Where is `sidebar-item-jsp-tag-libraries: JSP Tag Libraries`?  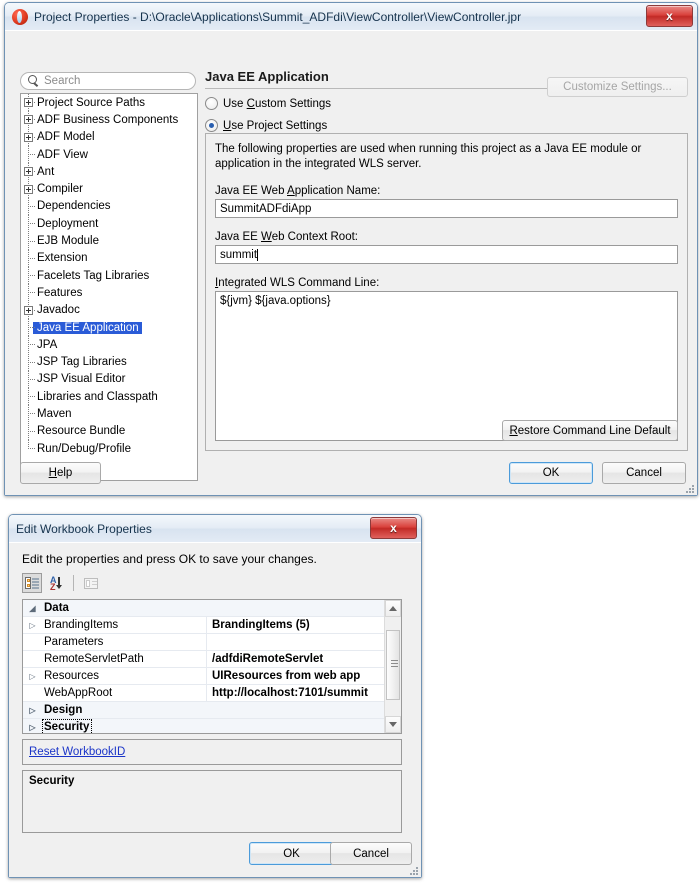 sidebar-item-jsp-tag-libraries: JSP Tag Libraries is located at coordinates (109, 362).